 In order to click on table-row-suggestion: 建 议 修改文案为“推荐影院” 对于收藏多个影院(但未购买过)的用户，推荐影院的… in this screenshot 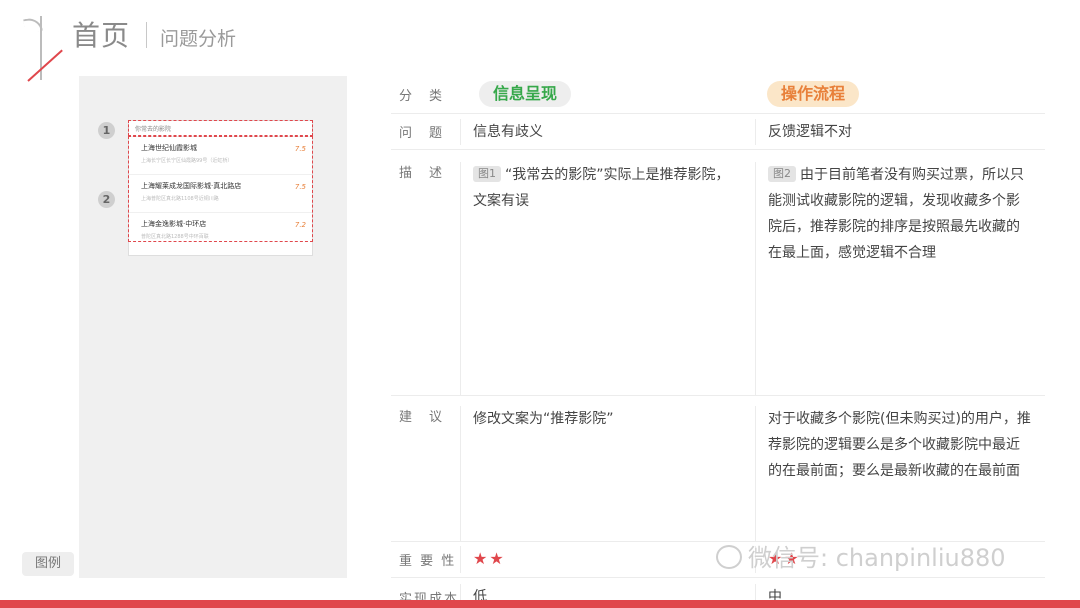, I will do `click(718, 469)`.